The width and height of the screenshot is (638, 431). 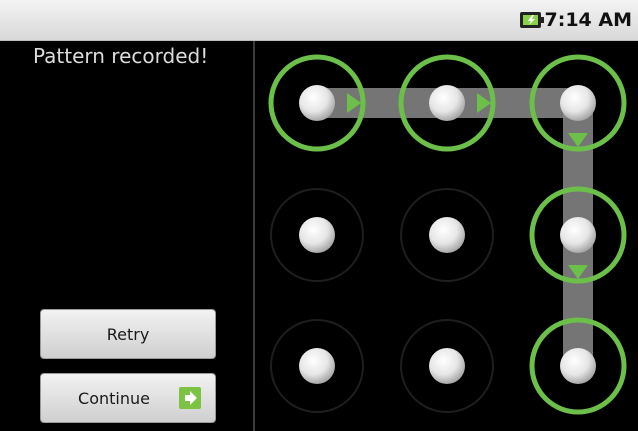 I want to click on continue-button: Continue, so click(x=128, y=398).